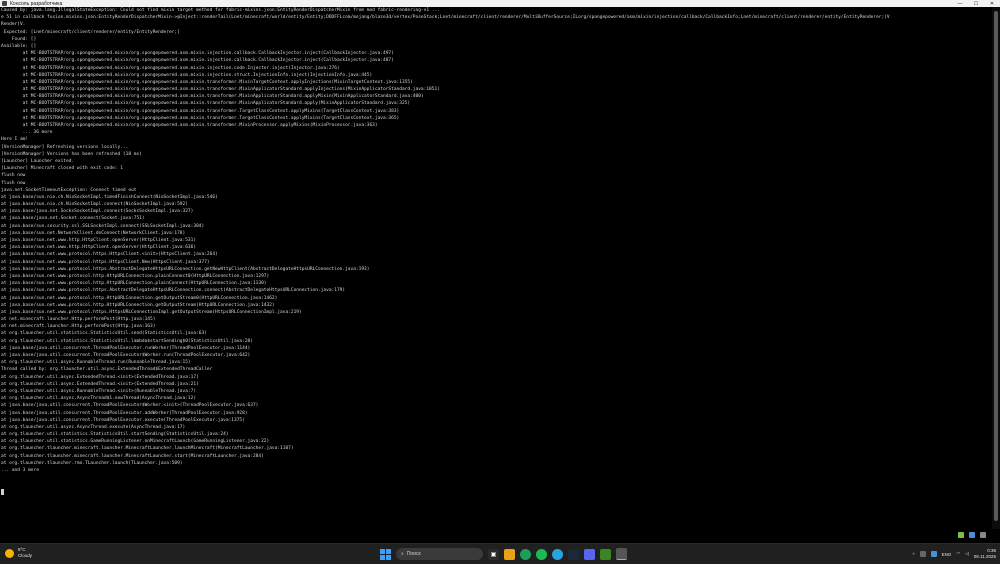 This screenshot has width=1000, height=564. What do you see at coordinates (573, 554) in the screenshot?
I see `steam-icon` at bounding box center [573, 554].